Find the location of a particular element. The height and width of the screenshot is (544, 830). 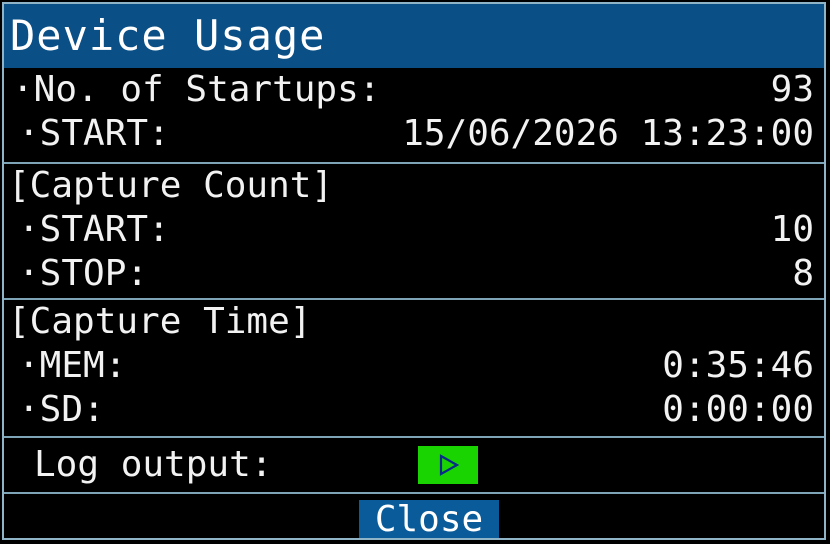

capture-time-sd-row: ·SD: 0:00:00 is located at coordinates (414, 410).